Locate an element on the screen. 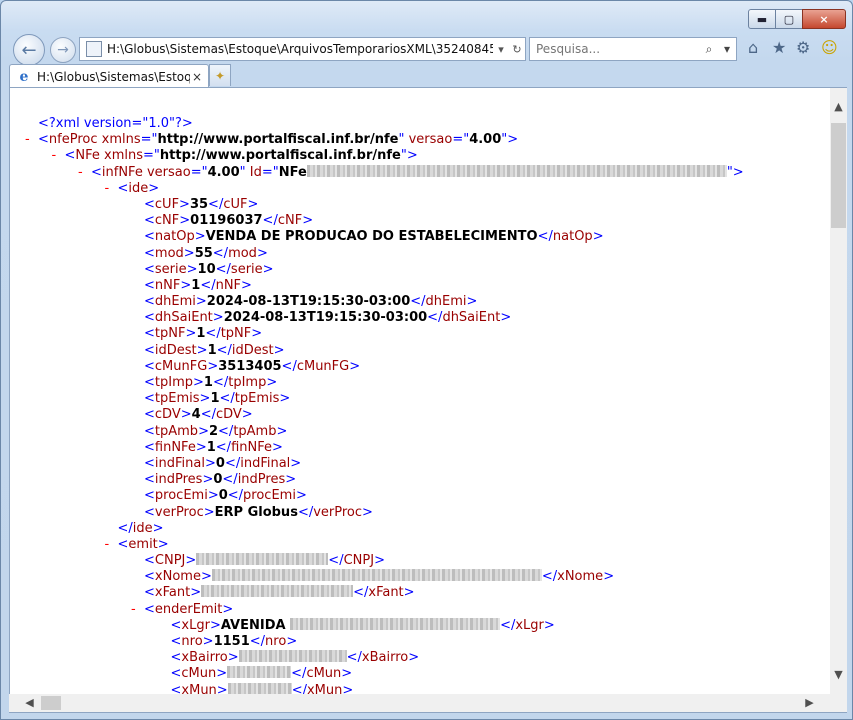  xml-line: <finNFe>1</finNFe> is located at coordinates (420, 448).